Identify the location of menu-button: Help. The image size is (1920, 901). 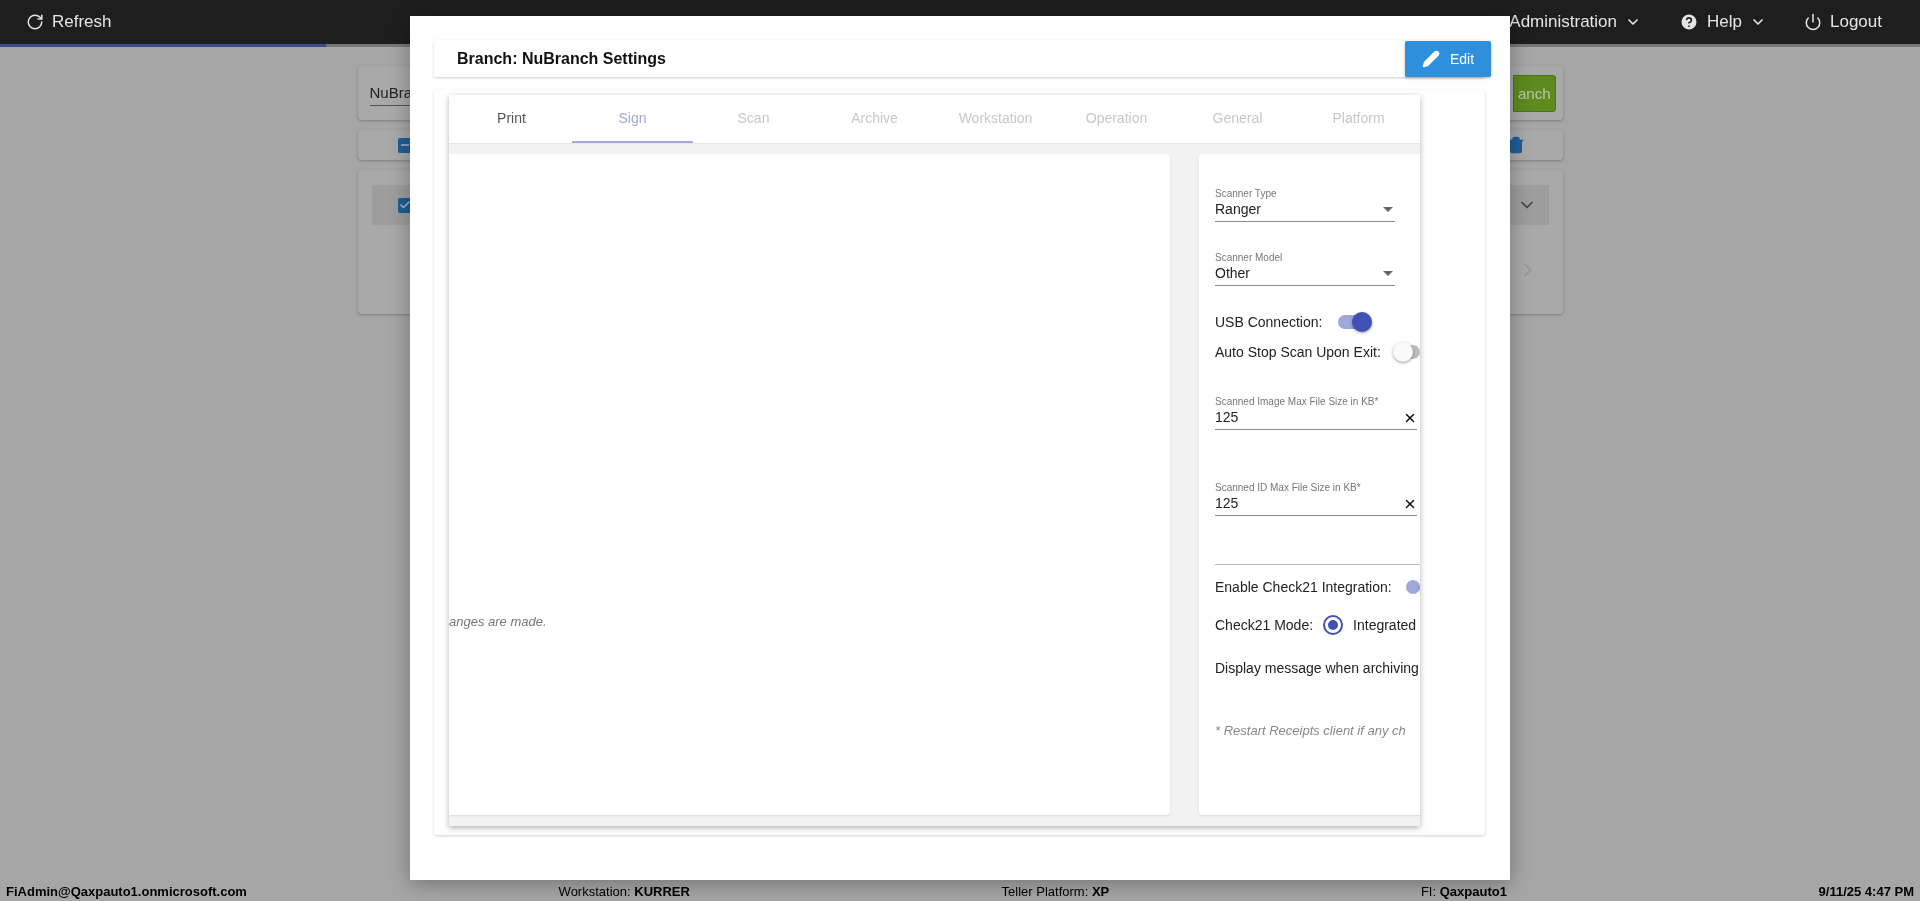
(1722, 22).